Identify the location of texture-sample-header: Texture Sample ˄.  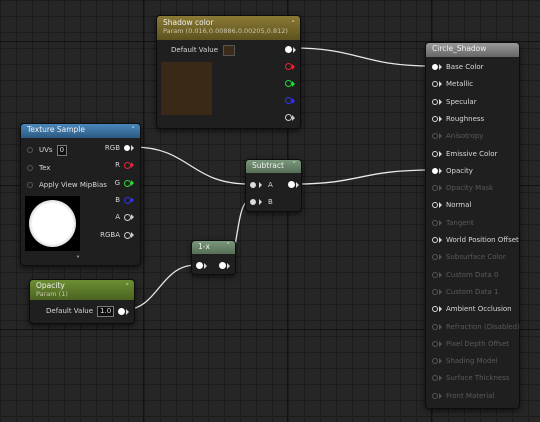
(80, 131).